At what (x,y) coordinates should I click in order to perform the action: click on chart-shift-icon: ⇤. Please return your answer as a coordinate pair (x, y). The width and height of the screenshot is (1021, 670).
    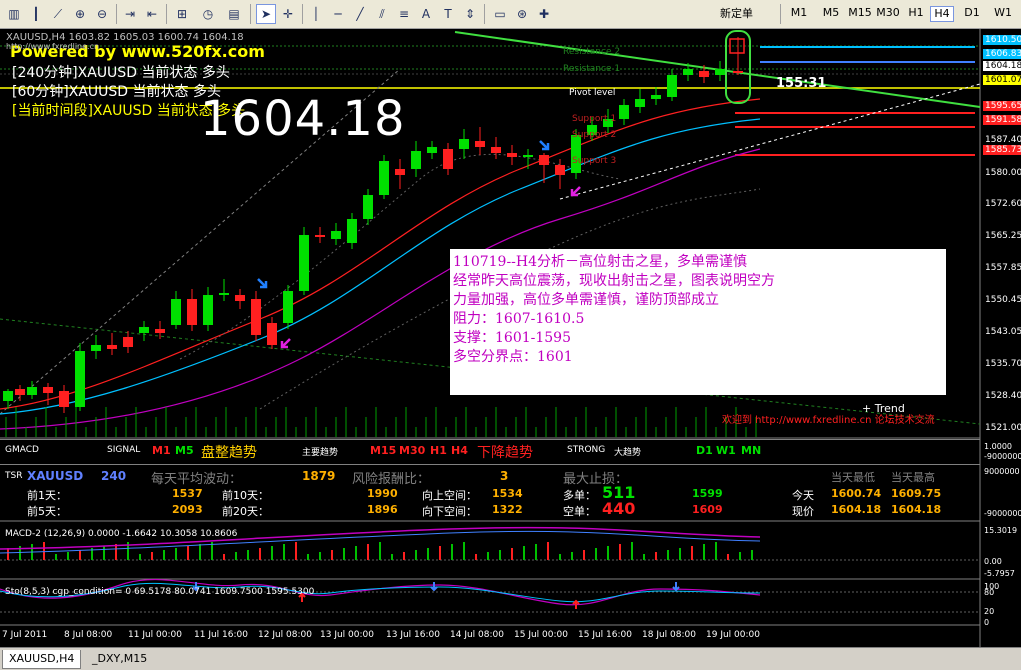
    Looking at the image, I should click on (152, 14).